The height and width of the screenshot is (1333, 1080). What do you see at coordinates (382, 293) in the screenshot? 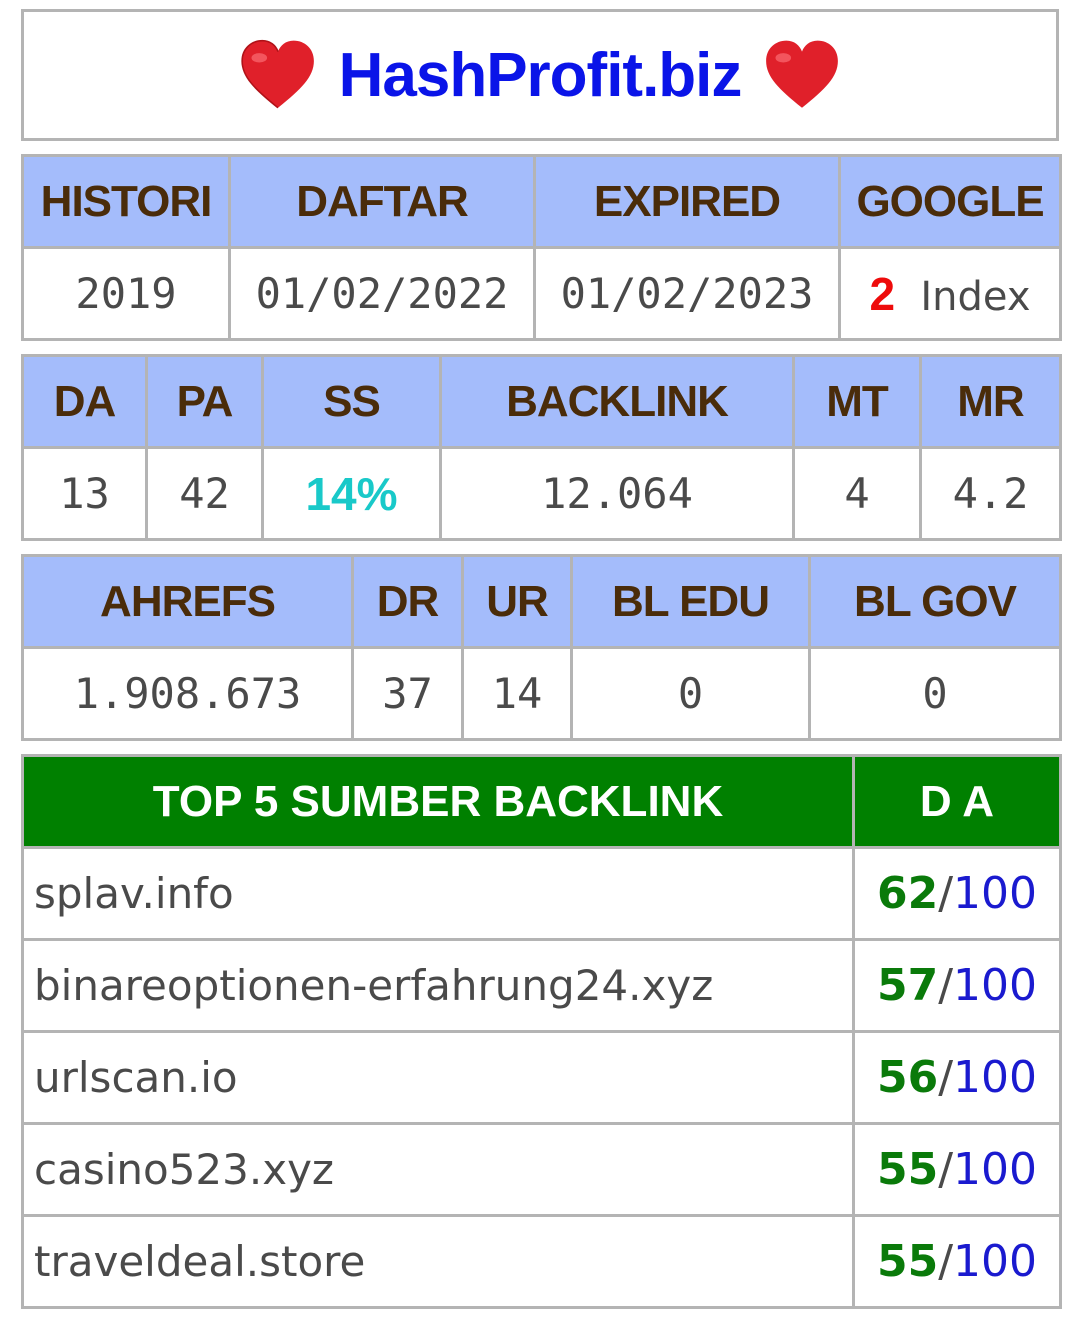
I see `daftar-value: 01/02/2022` at bounding box center [382, 293].